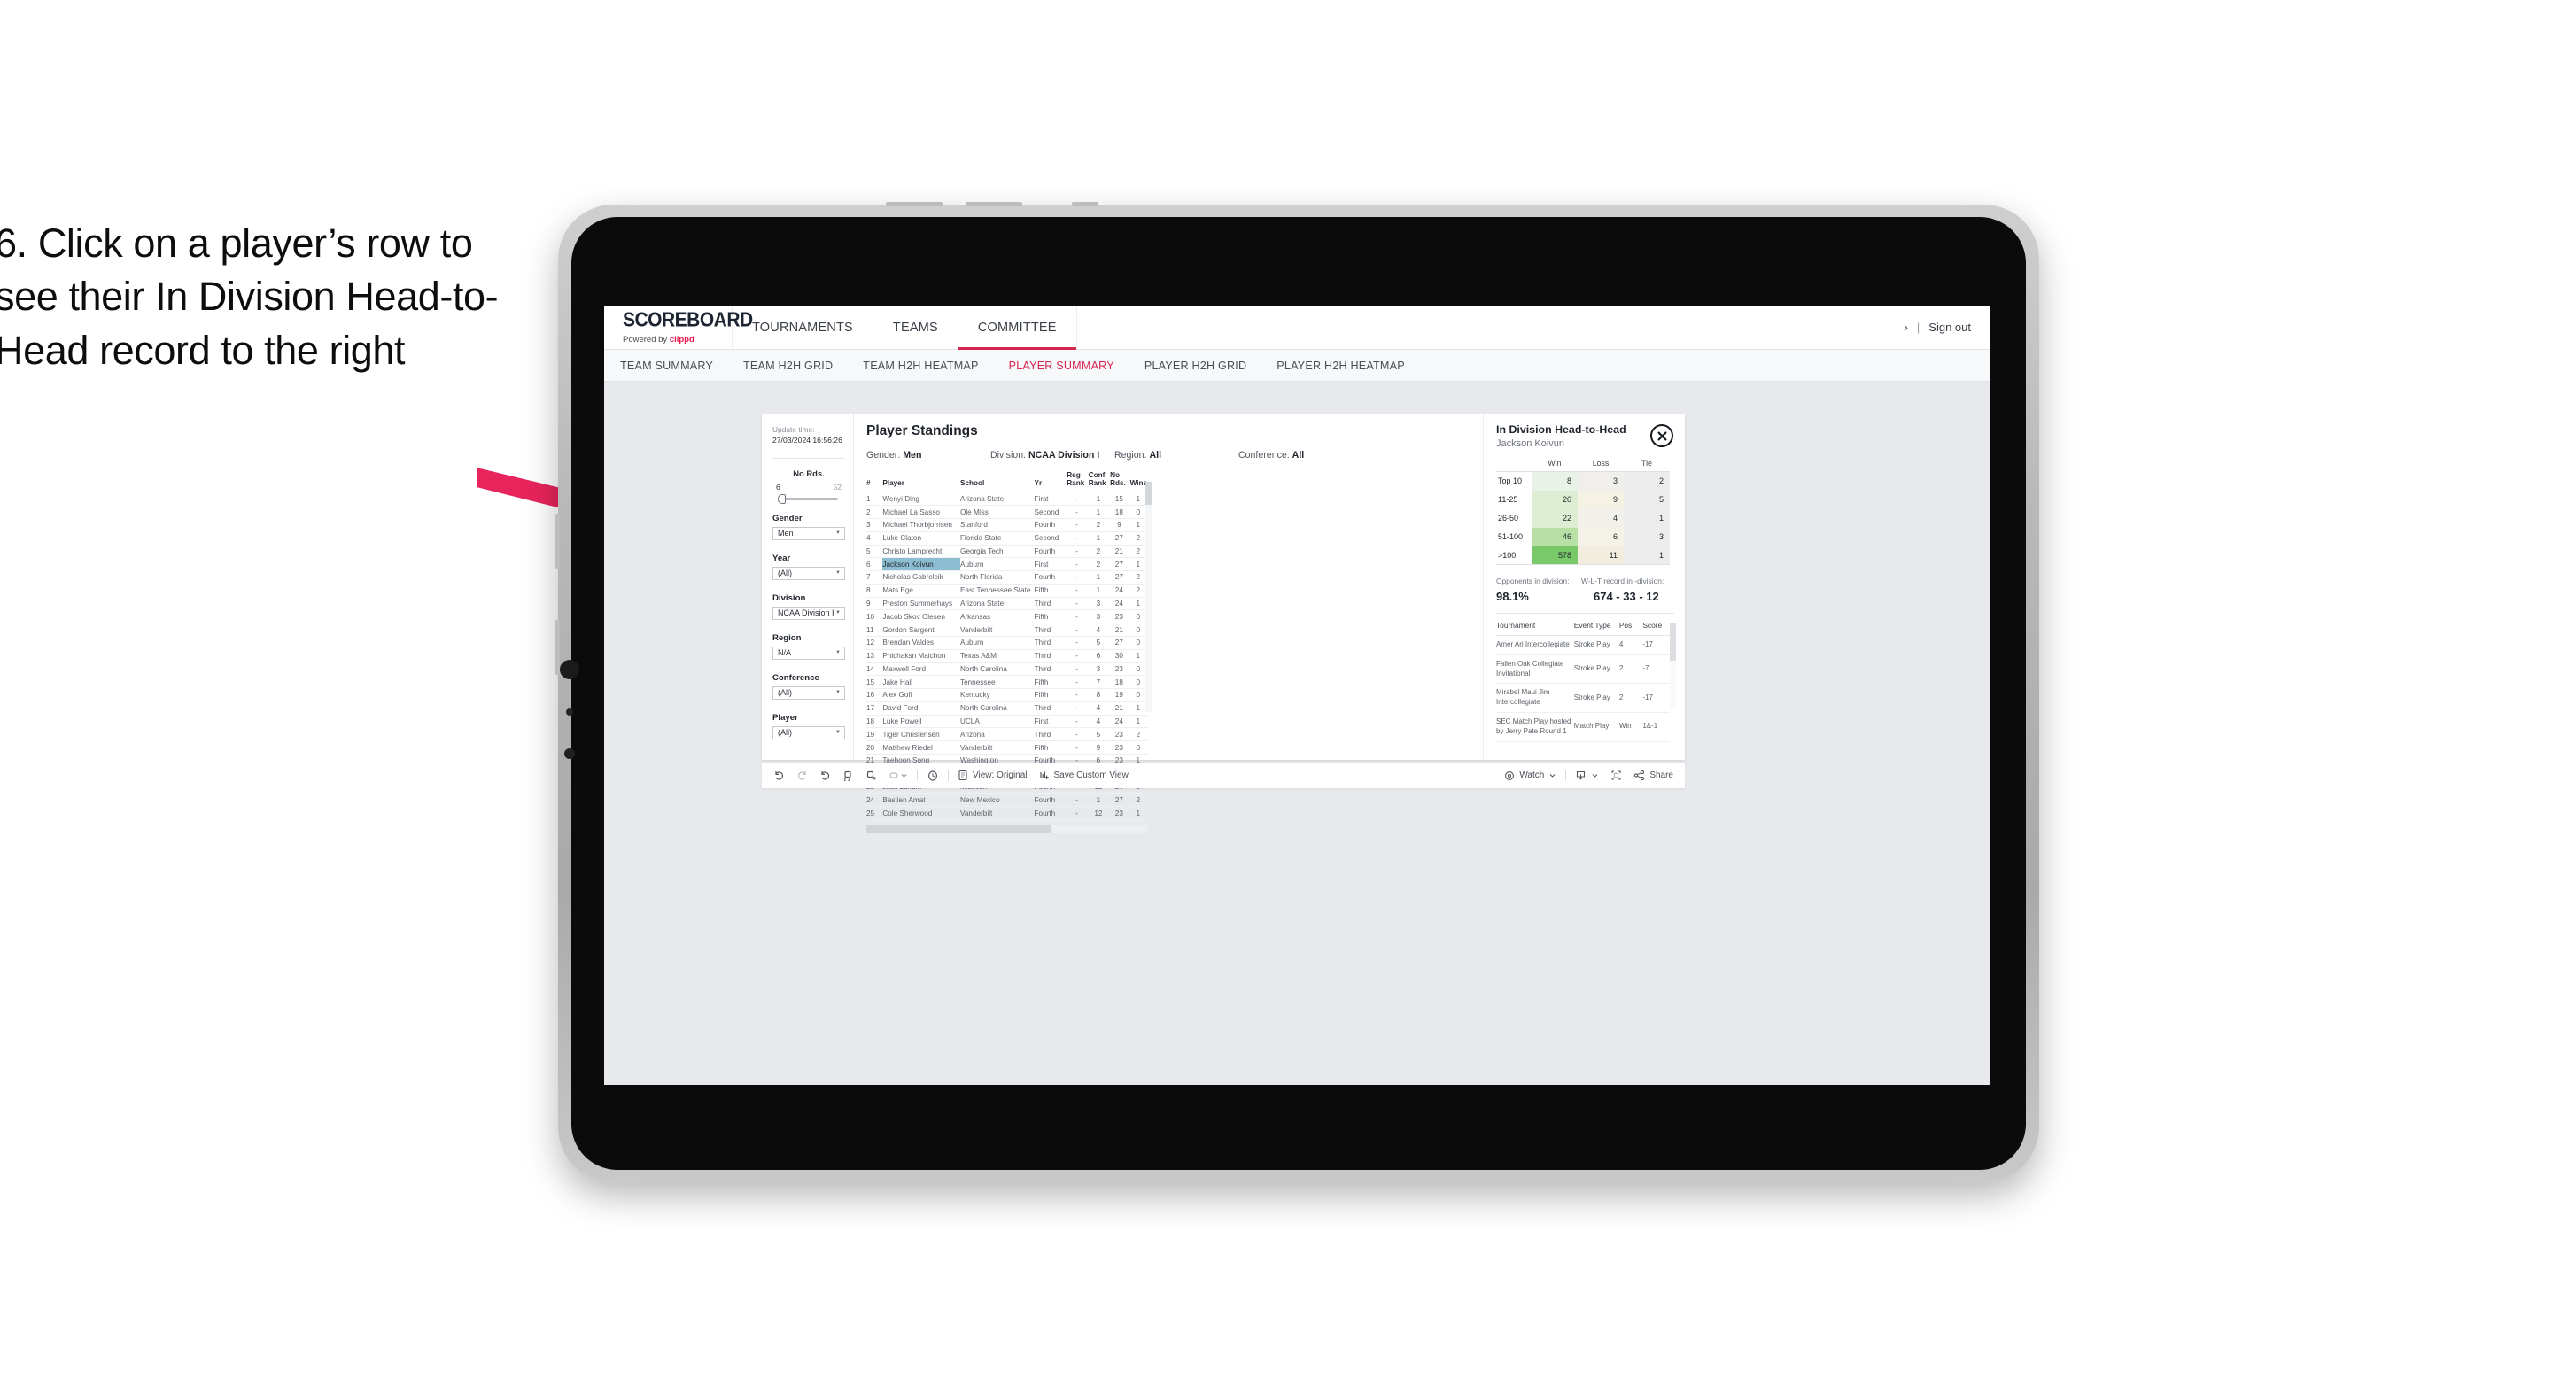  I want to click on table-row: 13 Phichaksn Maichon Texas A&M Third -6 30 1, so click(1007, 656).